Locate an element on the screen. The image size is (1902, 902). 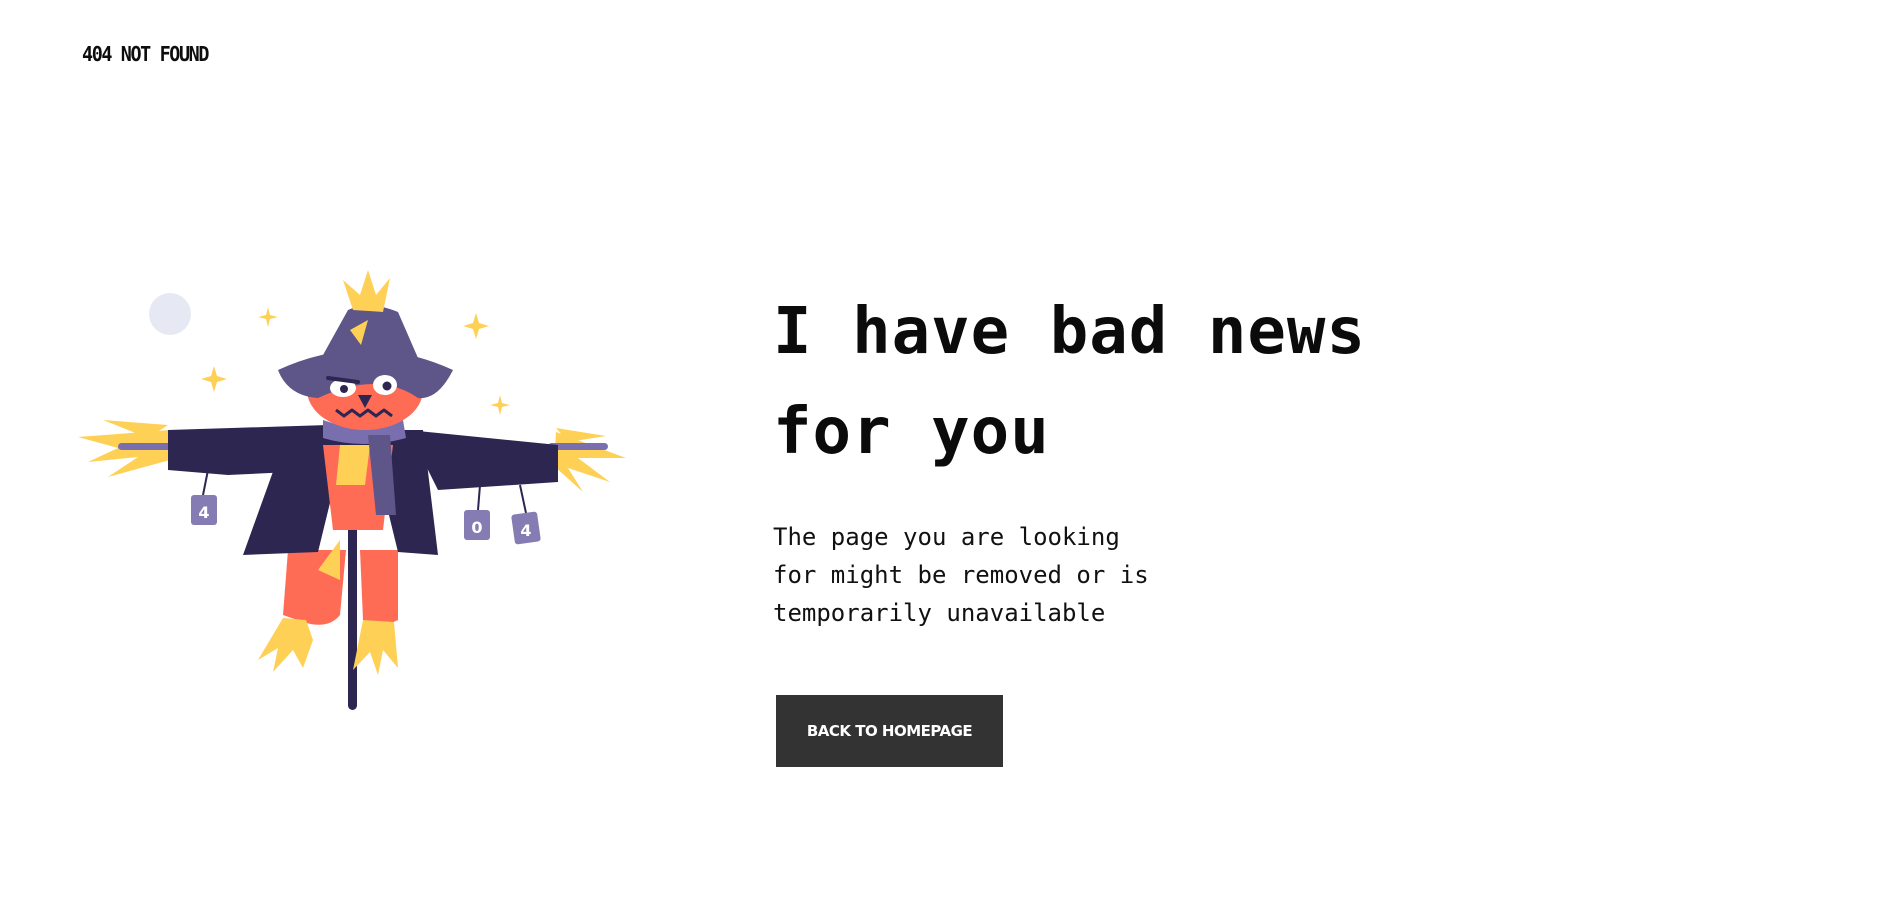
scarecrow-illustration: 4 0 4 is located at coordinates (352, 490).